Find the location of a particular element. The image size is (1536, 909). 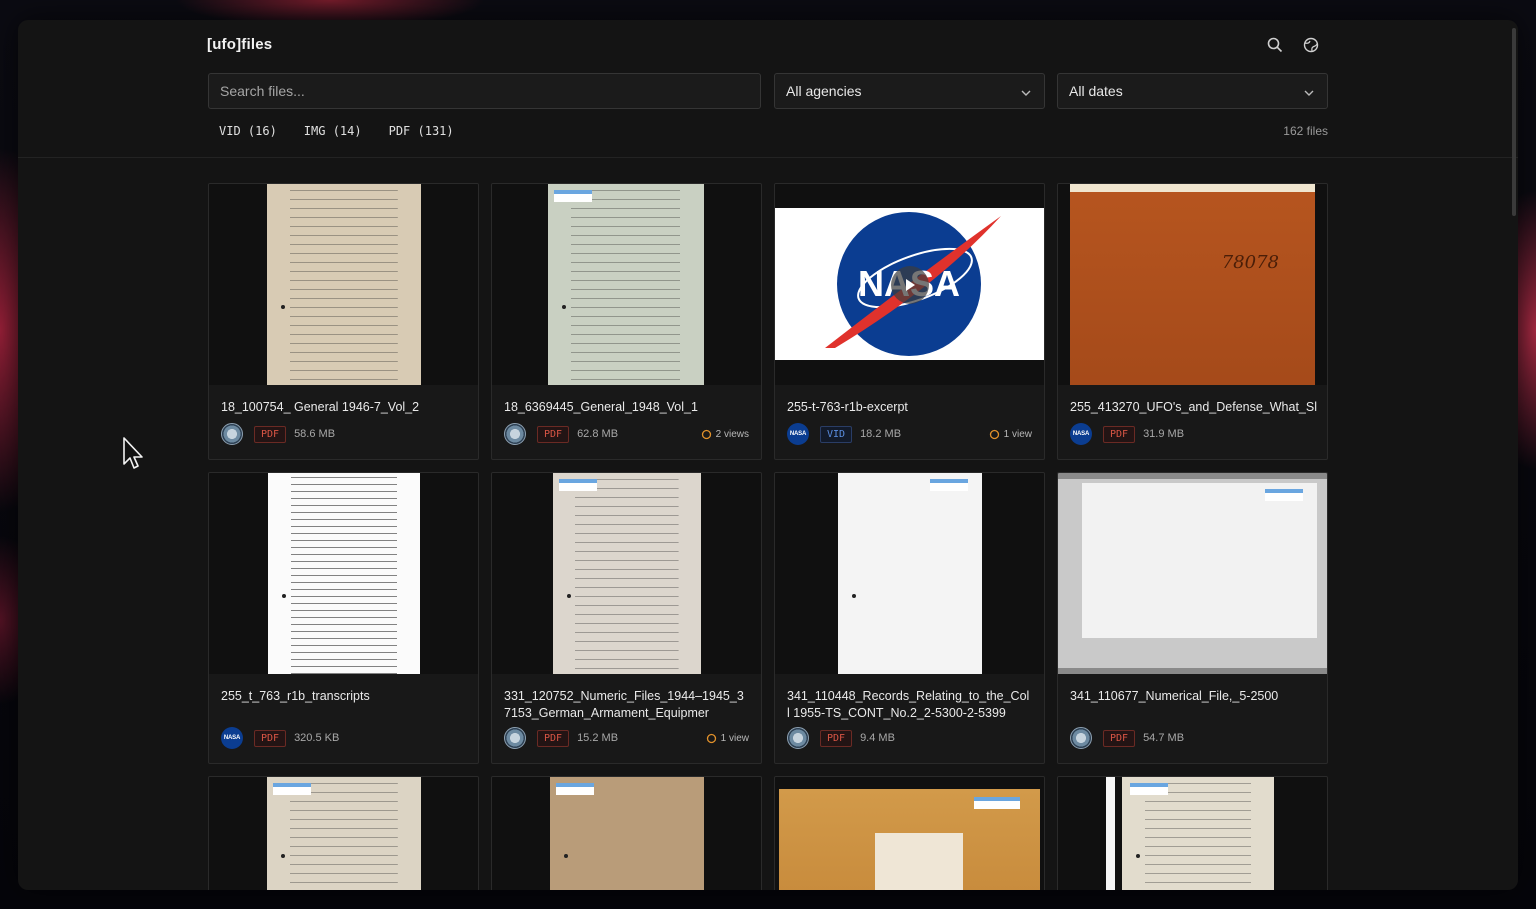

file-title: 255-t-763-r1b-excerpt is located at coordinates (847, 407).